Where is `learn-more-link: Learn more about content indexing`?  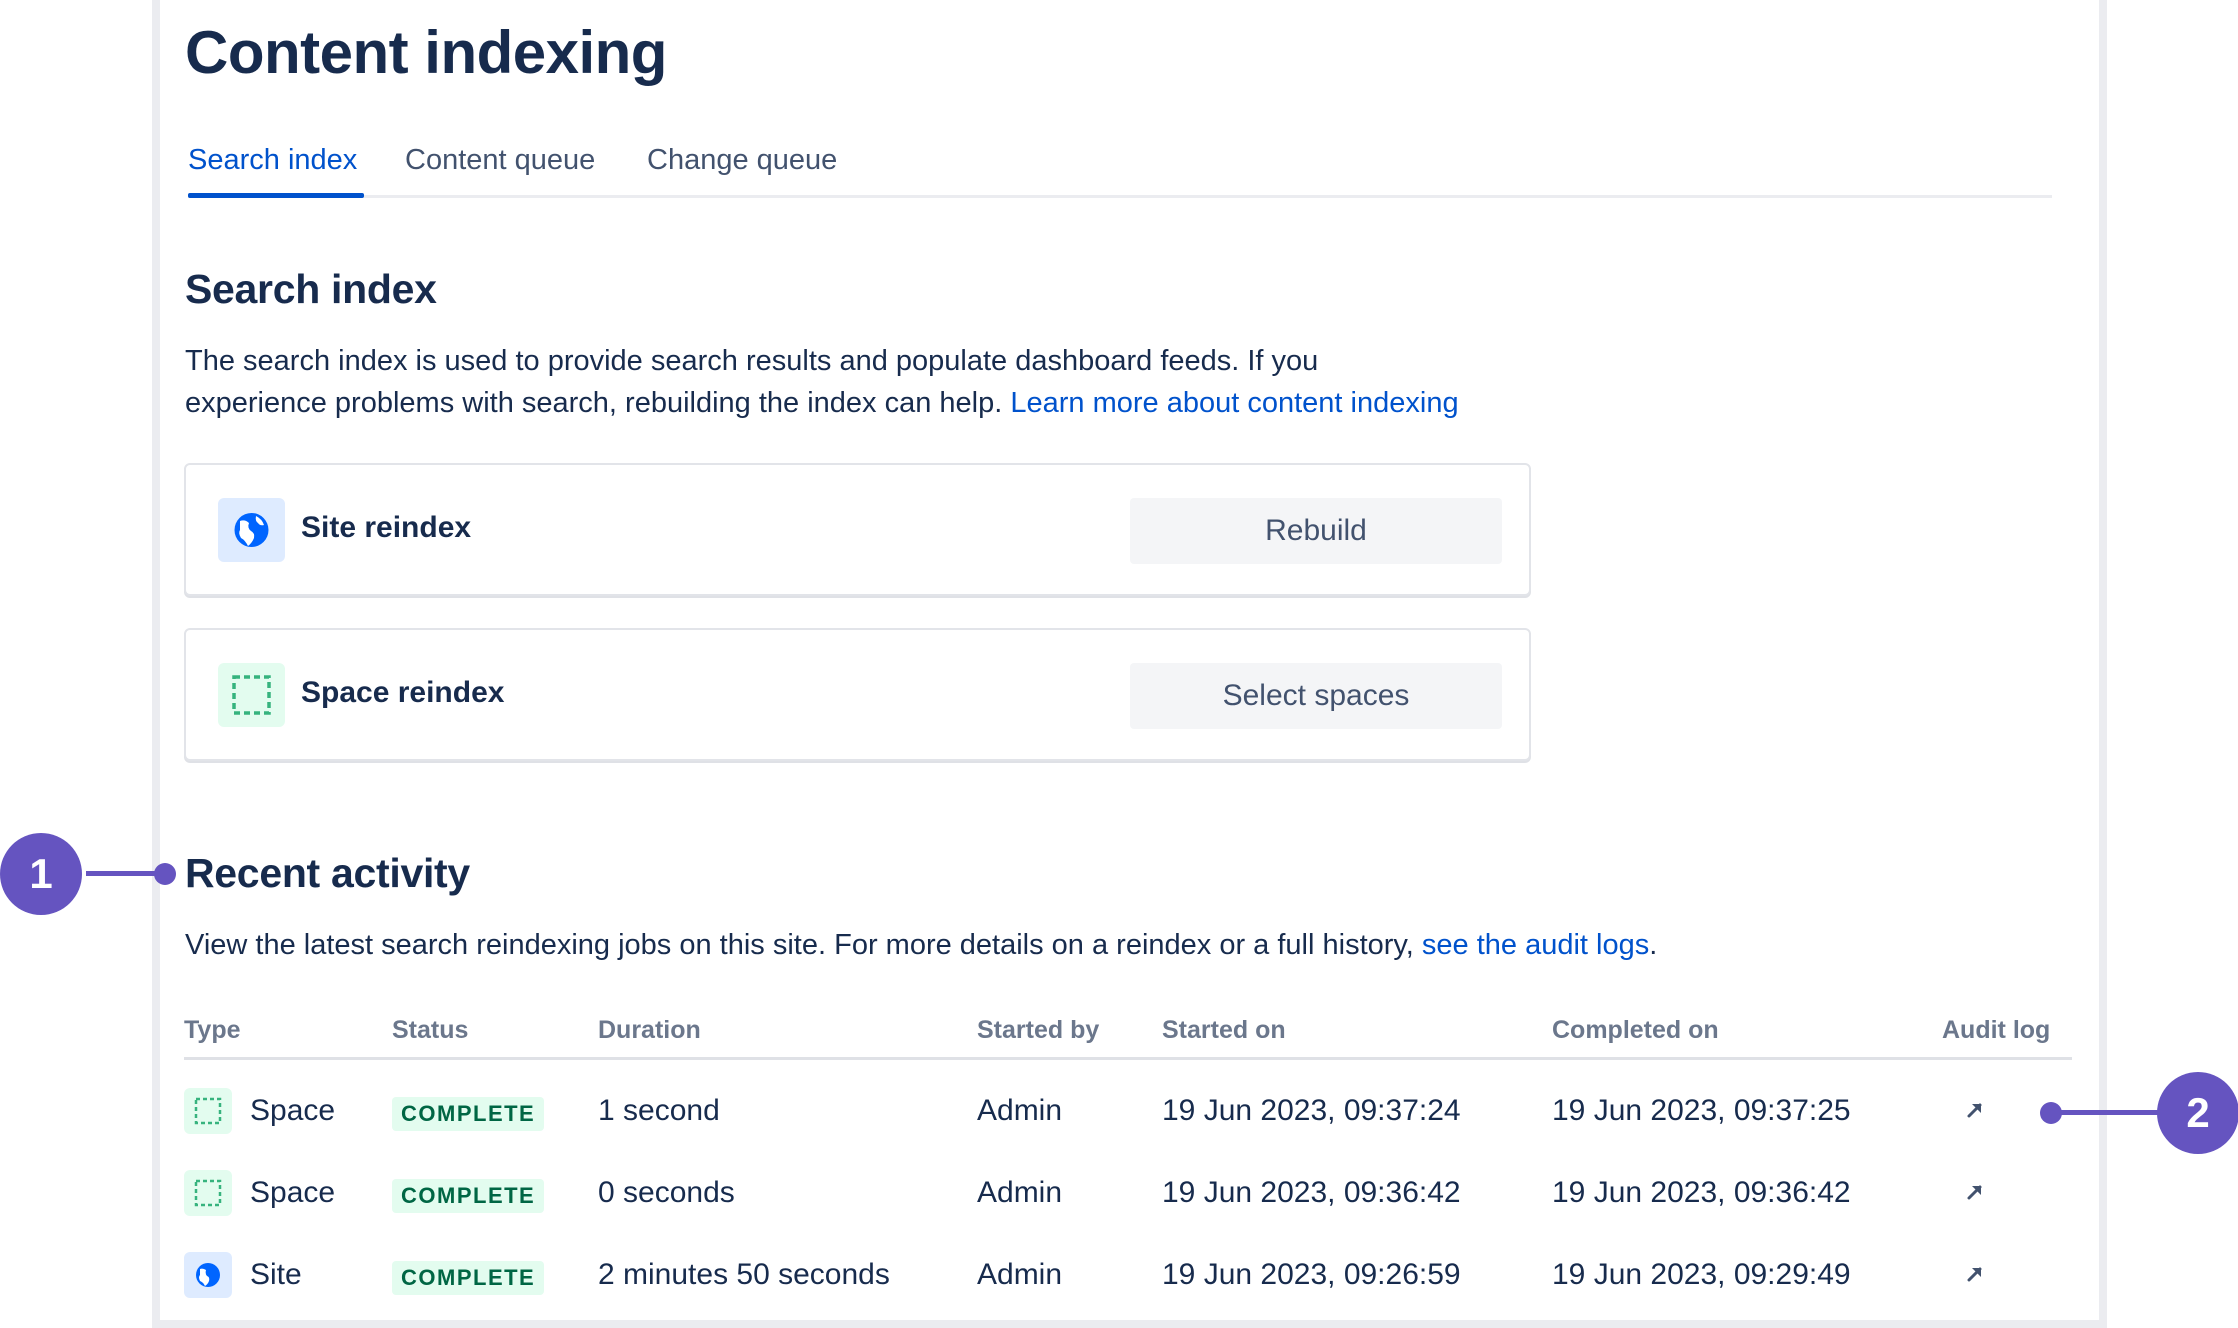 learn-more-link: Learn more about content indexing is located at coordinates (1234, 403).